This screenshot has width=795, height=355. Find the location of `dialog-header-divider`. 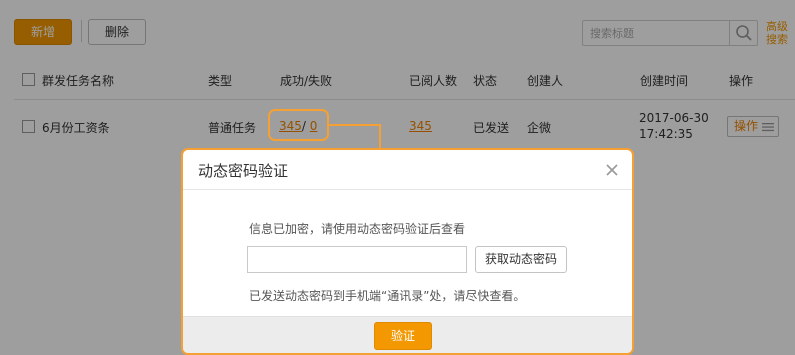

dialog-header-divider is located at coordinates (407, 189).